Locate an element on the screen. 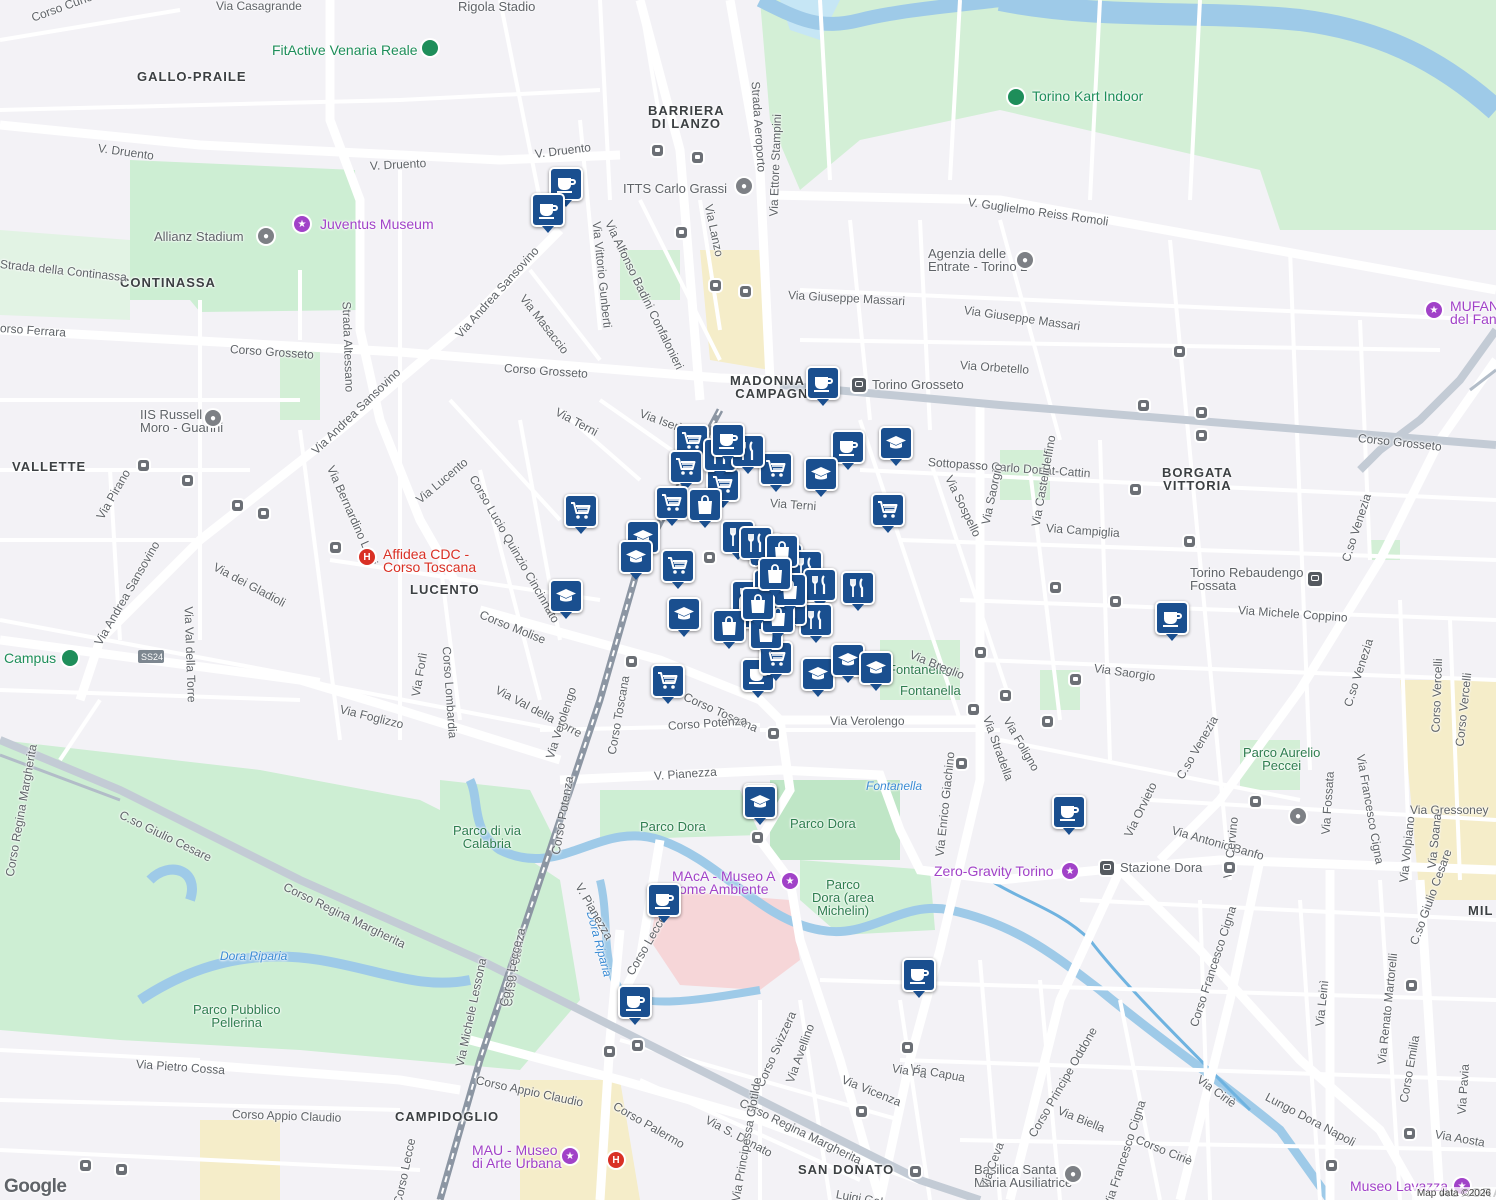 This screenshot has height=1200, width=1496. google-logo: Google is located at coordinates (35, 1186).